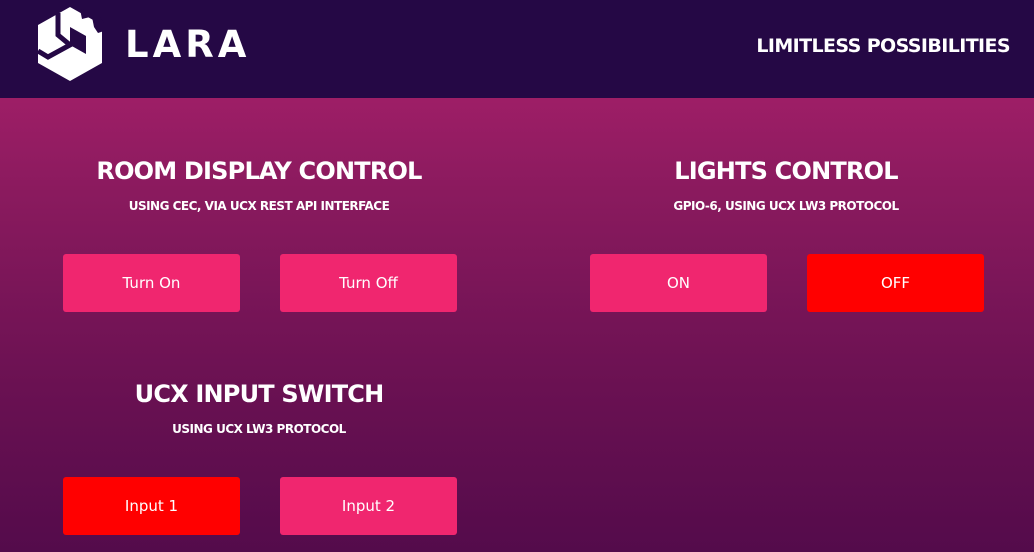  Describe the element at coordinates (259, 171) in the screenshot. I see `room-display-title: ROOM DISPLAY CONTROL` at that location.